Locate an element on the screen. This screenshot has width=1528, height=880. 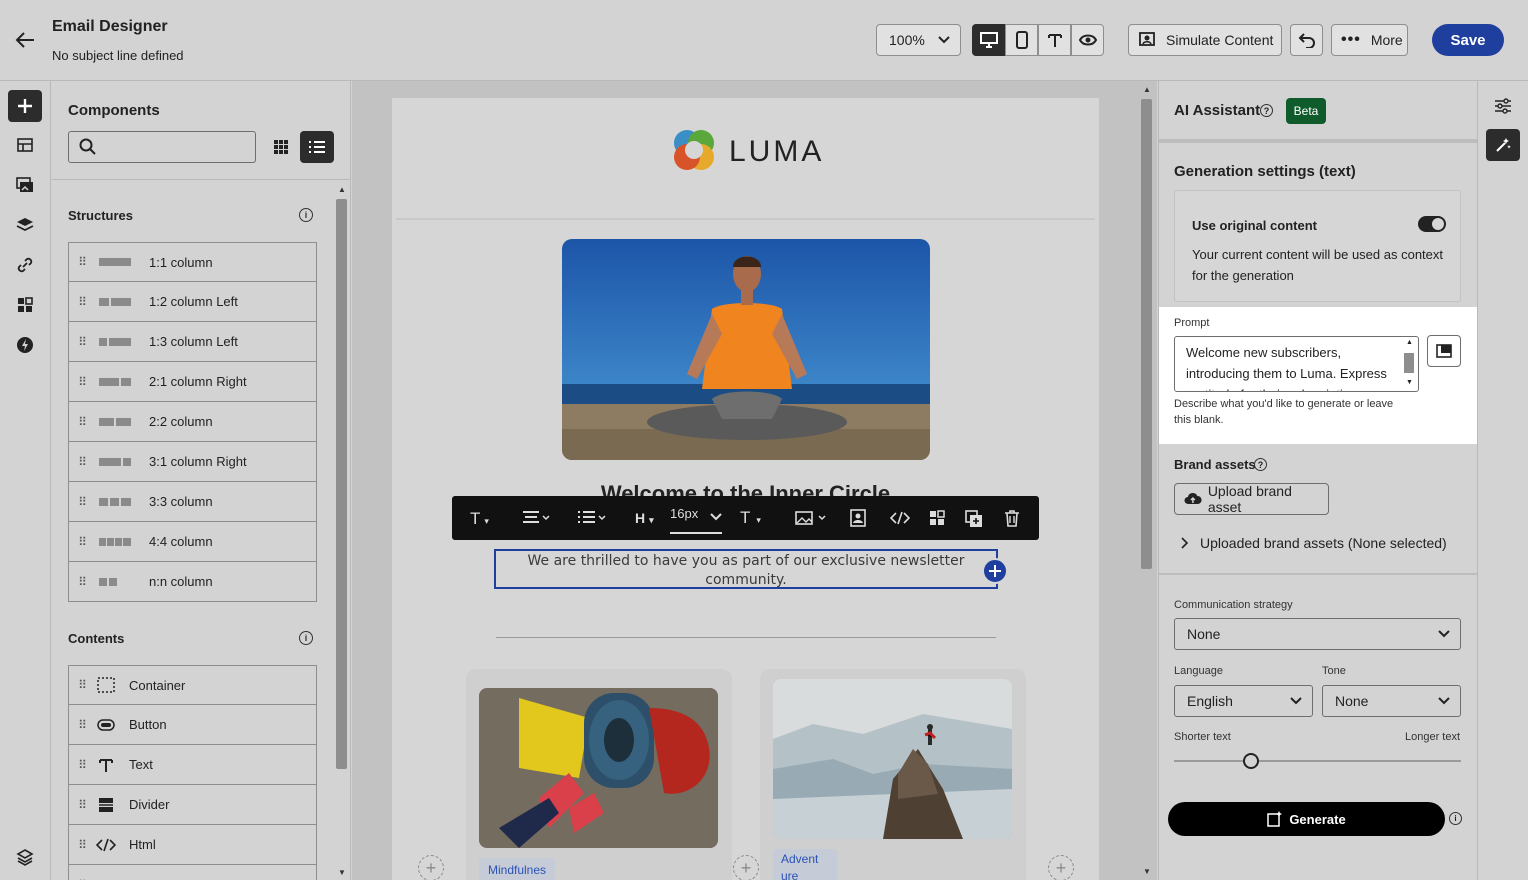
uploaded-assets-toggle: Uploaded brand assets (None selected) is located at coordinates (1313, 543).